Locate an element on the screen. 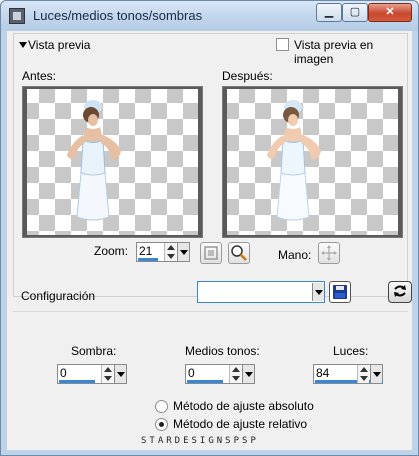 The width and height of the screenshot is (419, 456). magnifier-icon is located at coordinates (239, 253).